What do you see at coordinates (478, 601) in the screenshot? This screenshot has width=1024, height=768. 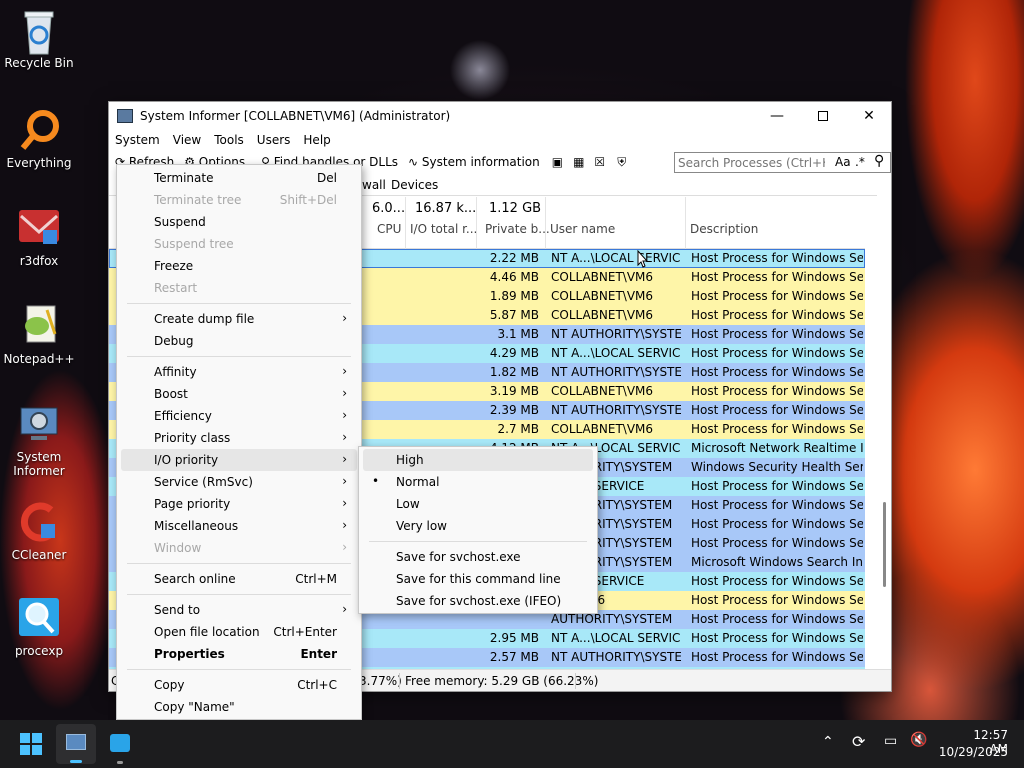 I see `submenu-save-ifeo: Save for svchost.exe (IFEO)` at bounding box center [478, 601].